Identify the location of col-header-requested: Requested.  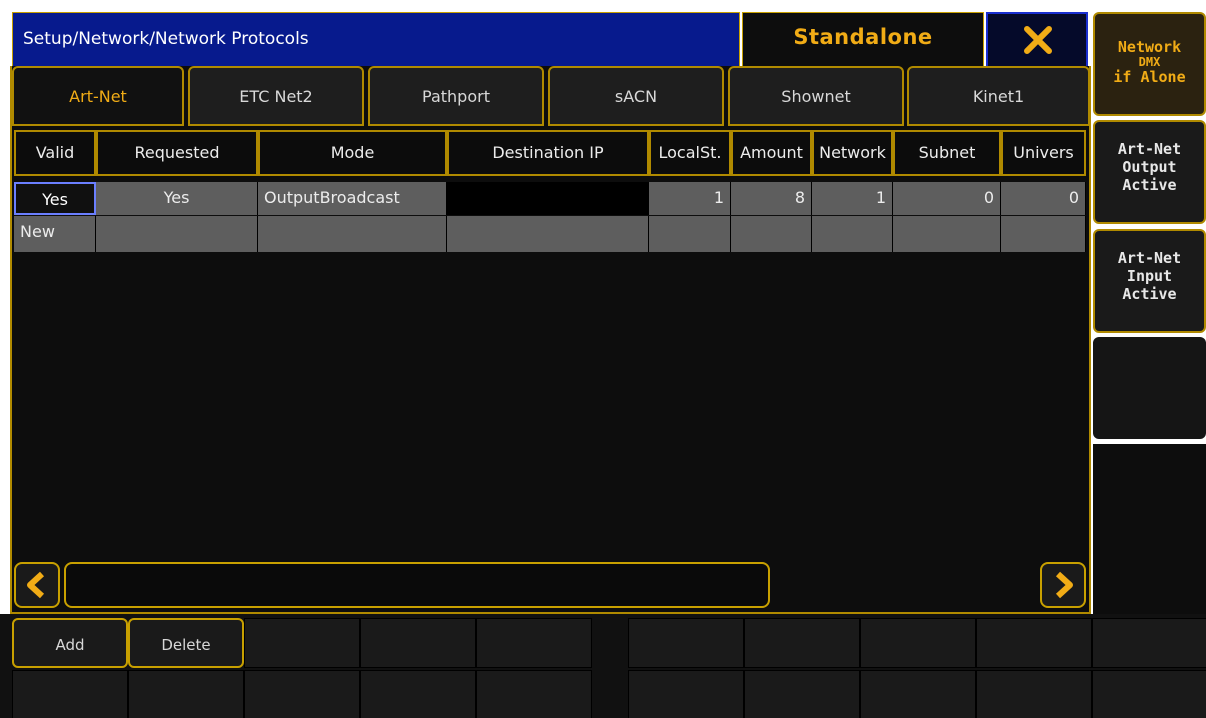
(177, 153).